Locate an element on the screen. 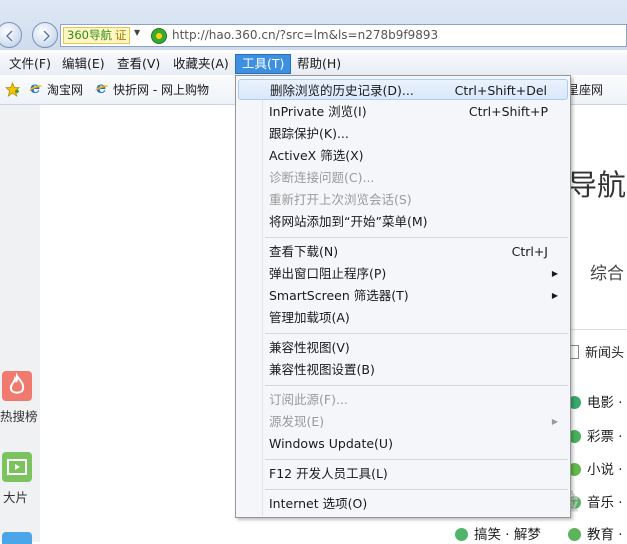  menu-item-shortcut: Ctrl+Shift+Del is located at coordinates (500, 90).